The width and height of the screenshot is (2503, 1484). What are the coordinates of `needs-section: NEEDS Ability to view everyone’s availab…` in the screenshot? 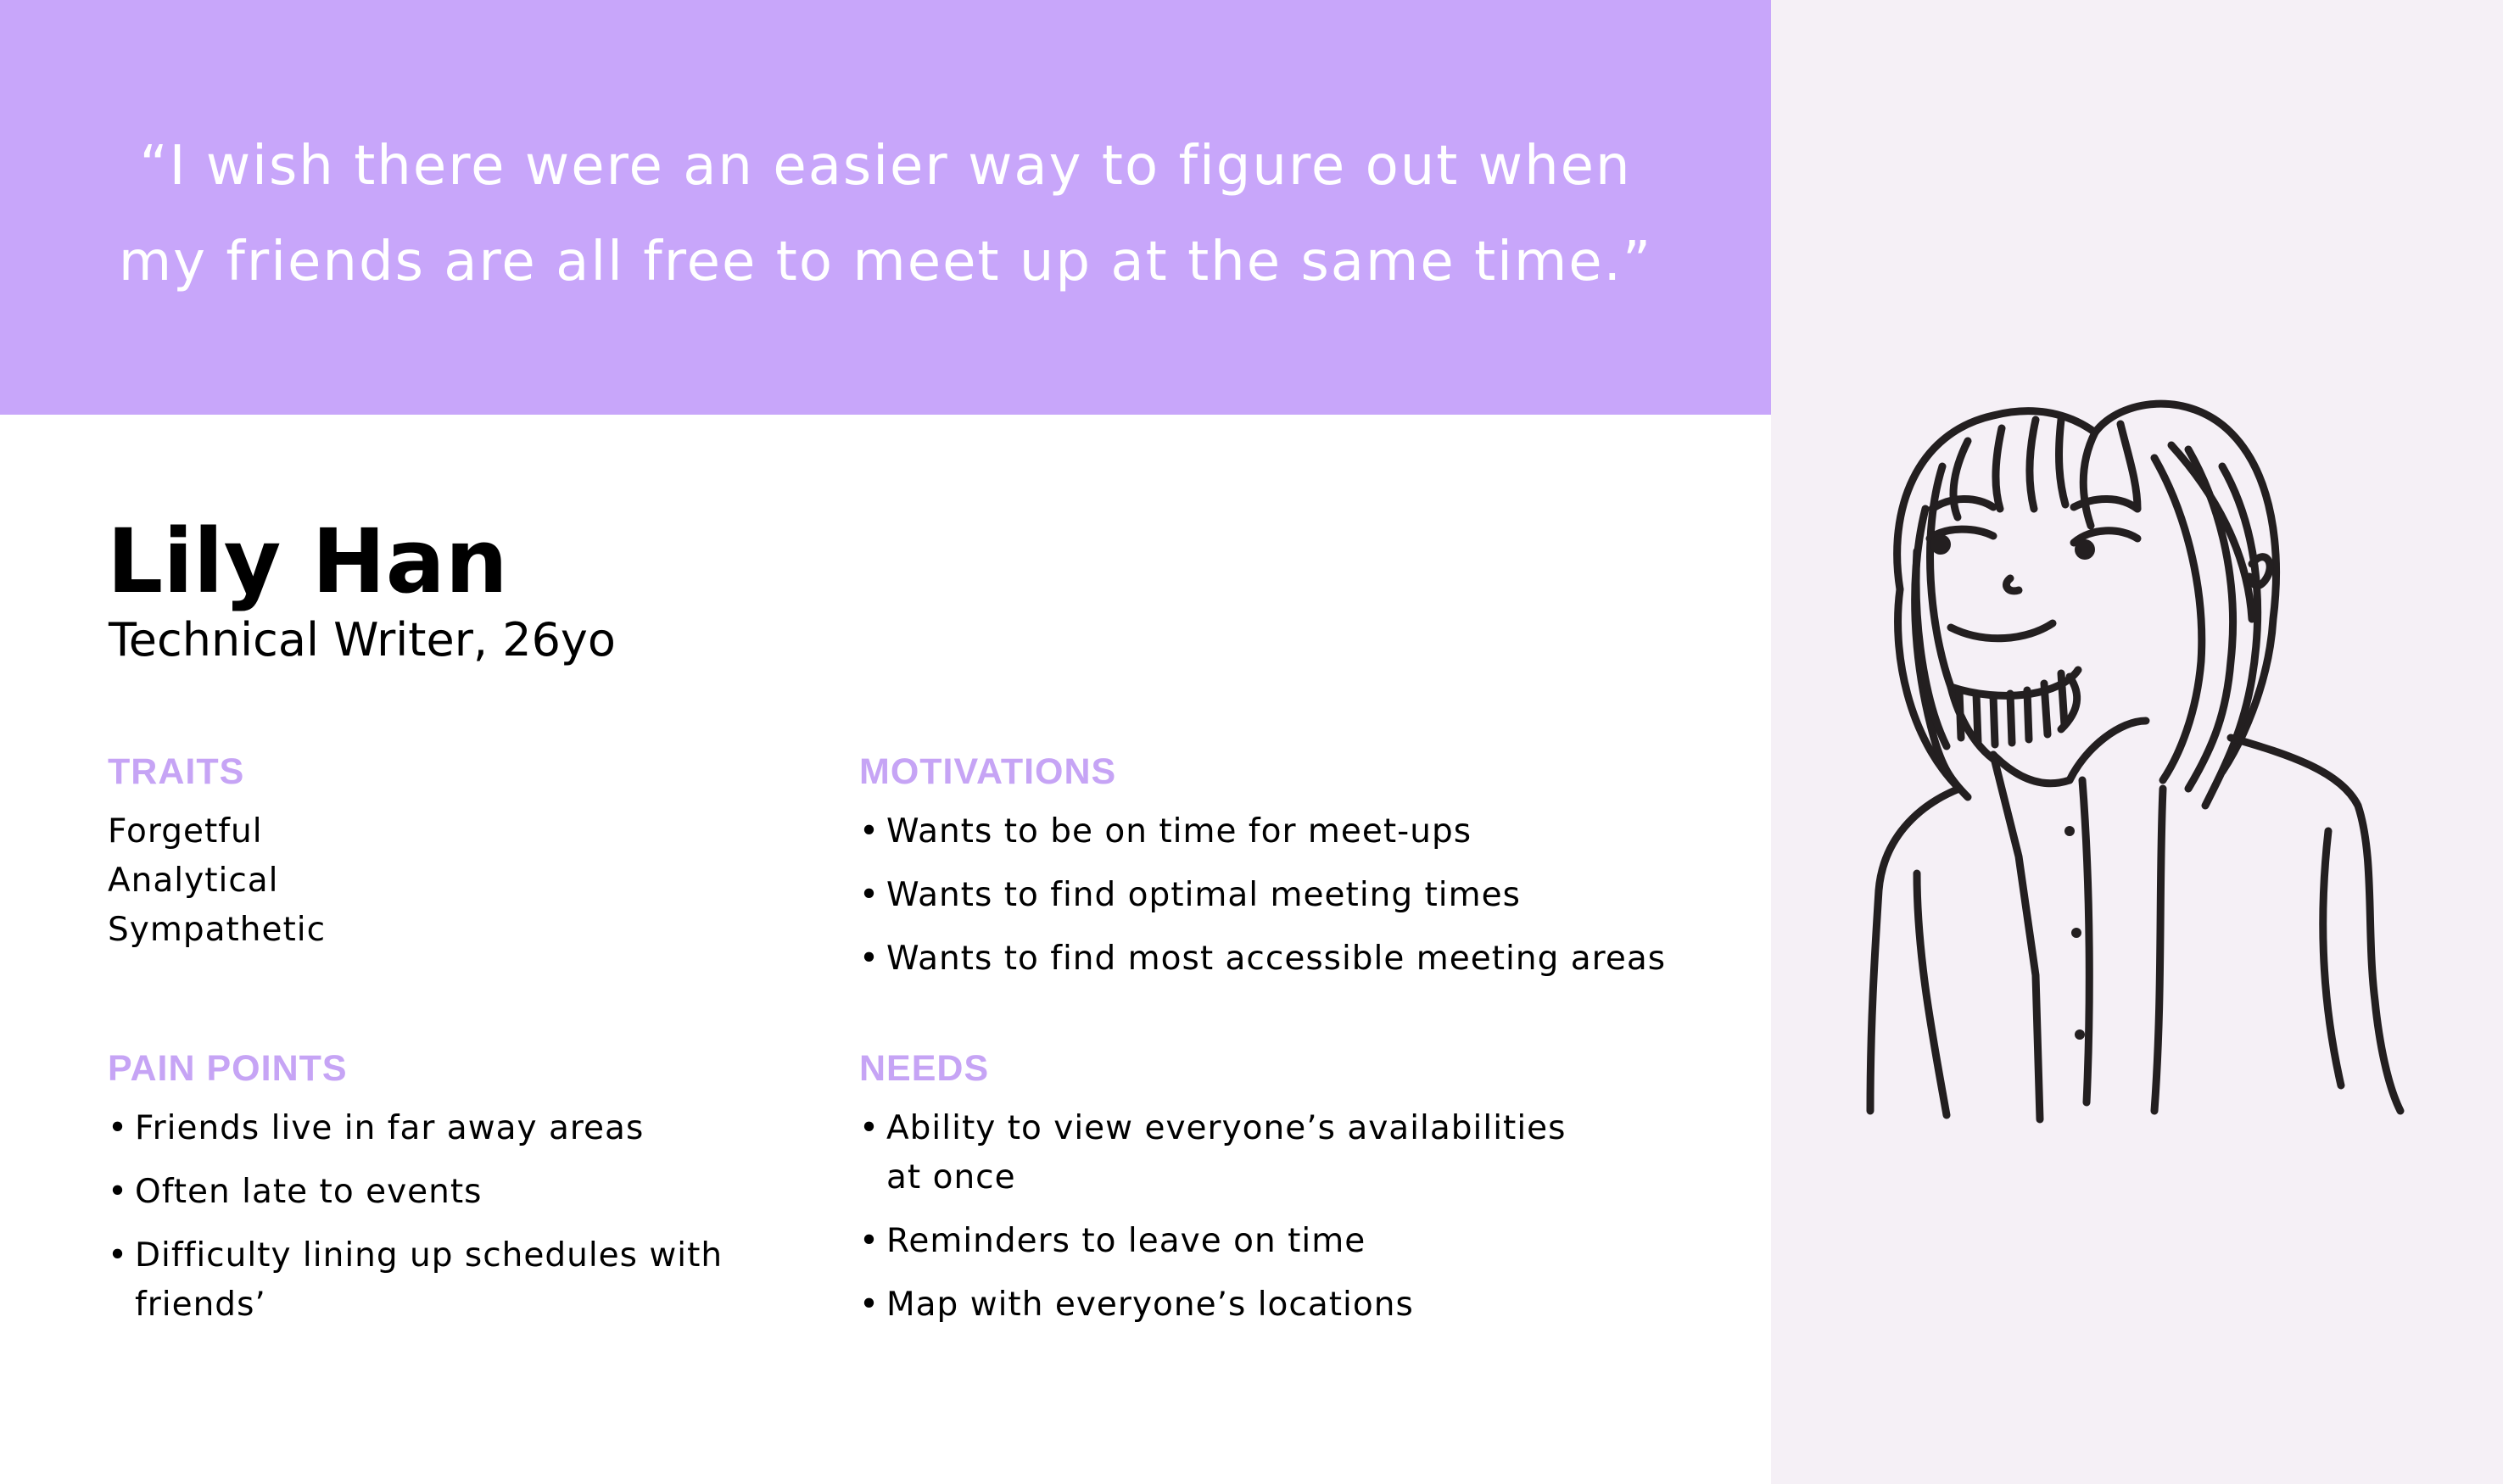 It's located at (1308, 1193).